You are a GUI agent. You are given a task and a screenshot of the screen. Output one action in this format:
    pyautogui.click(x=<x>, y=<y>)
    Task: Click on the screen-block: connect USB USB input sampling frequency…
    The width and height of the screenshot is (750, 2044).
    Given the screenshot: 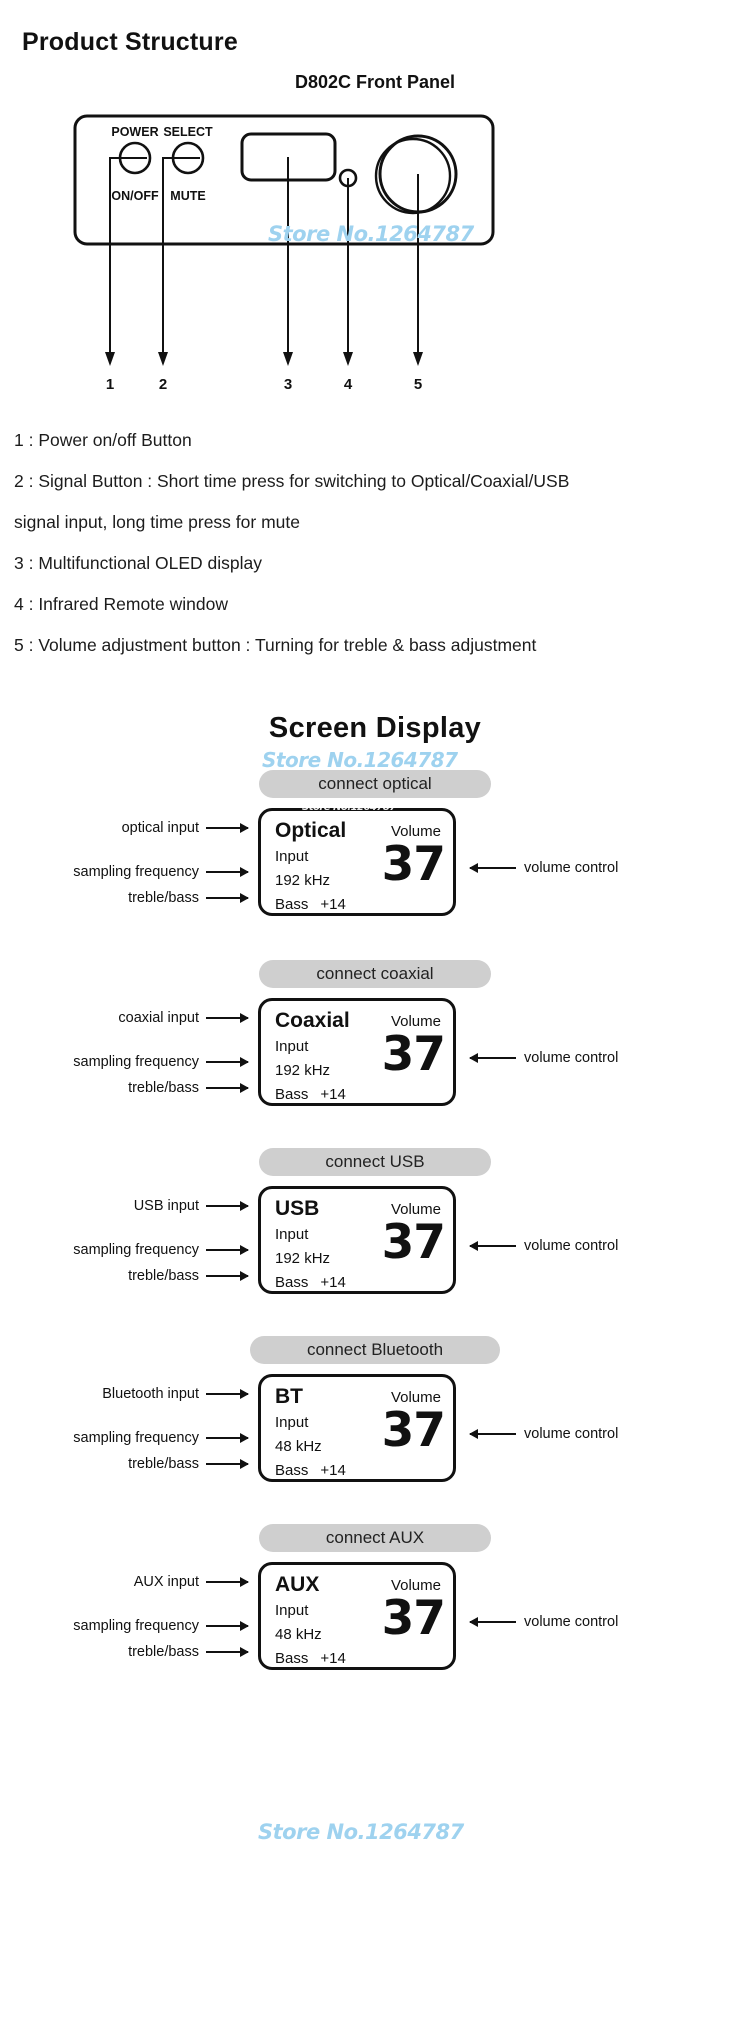 What is the action you would take?
    pyautogui.click(x=375, y=1242)
    